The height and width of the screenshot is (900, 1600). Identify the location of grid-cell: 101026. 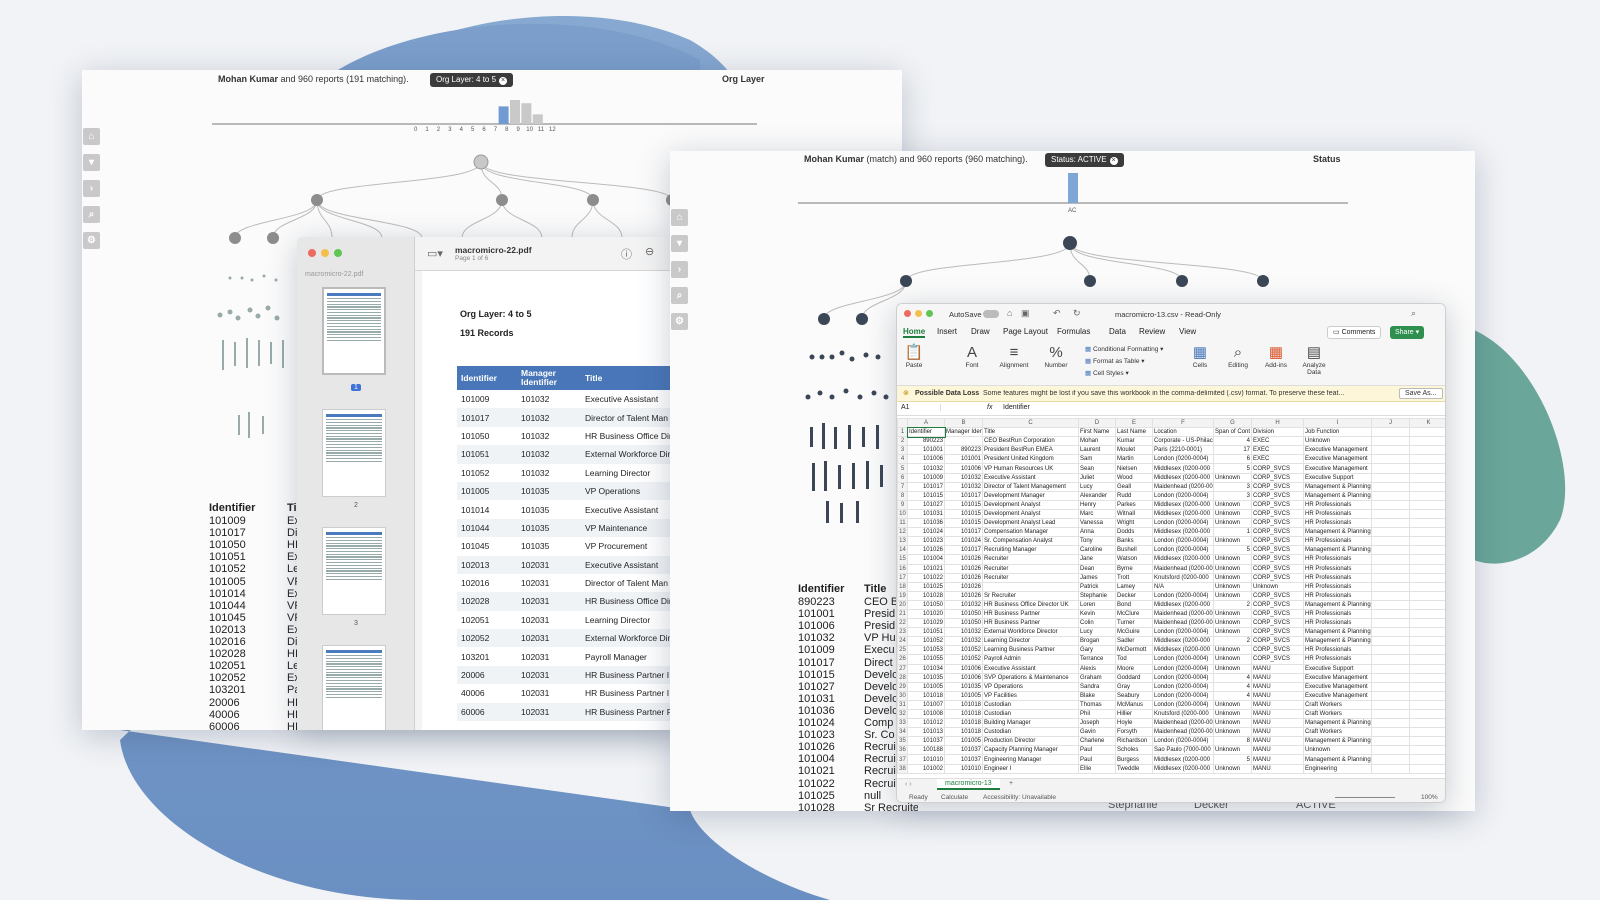
(963, 595).